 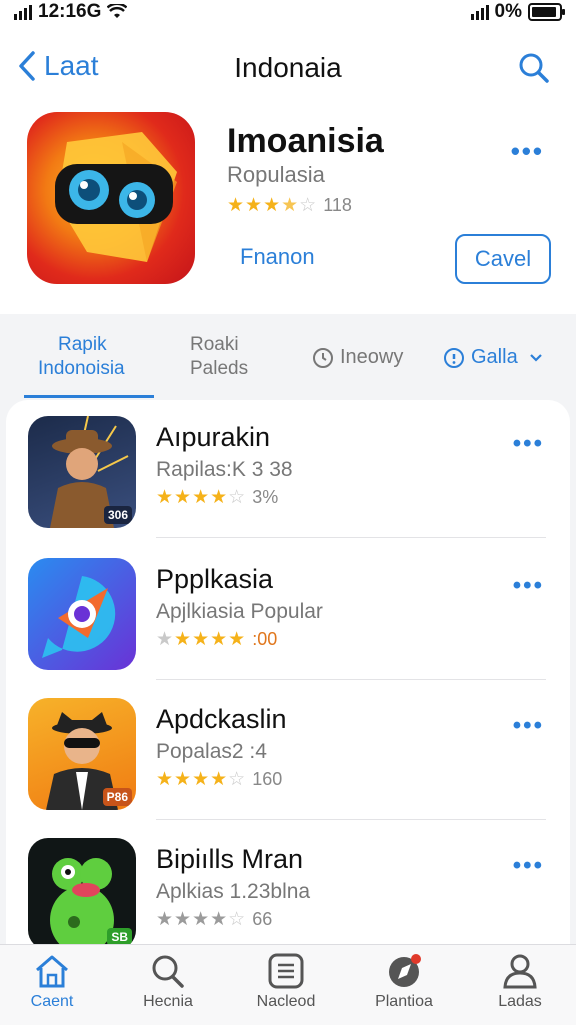 I want to click on list-item: 306 Aıpurakin Rapilas:K 3 38 ★★★★☆ 3% •••, so click(x=288, y=469).